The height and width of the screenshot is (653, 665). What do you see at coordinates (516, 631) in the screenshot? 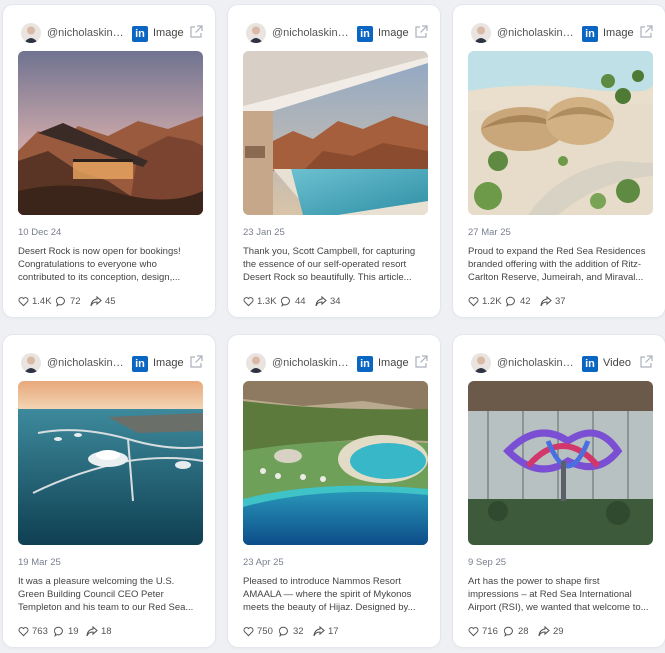
I see `comments-stat: 28` at bounding box center [516, 631].